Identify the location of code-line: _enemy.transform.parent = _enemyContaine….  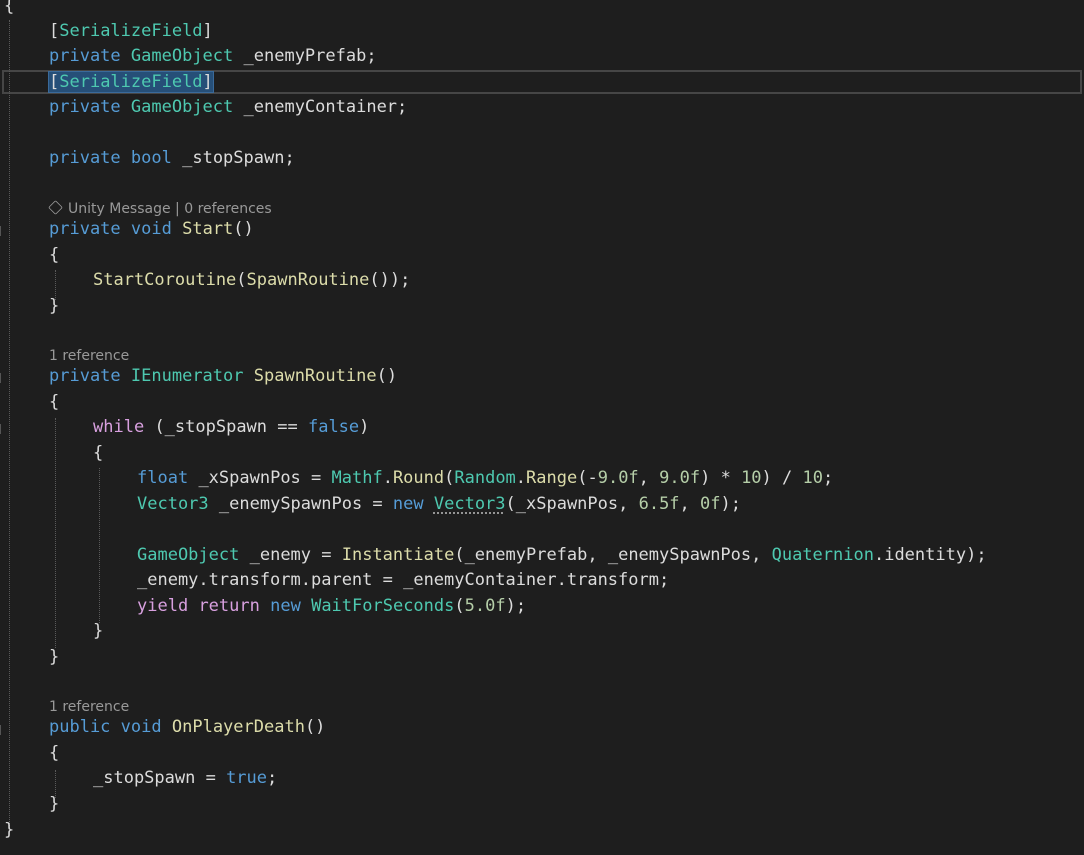
(403, 581).